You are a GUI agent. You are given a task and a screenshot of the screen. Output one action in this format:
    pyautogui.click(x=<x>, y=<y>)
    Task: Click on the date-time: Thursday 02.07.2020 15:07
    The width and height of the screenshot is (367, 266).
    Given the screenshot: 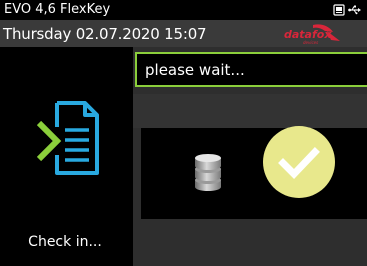 What is the action you would take?
    pyautogui.click(x=105, y=34)
    